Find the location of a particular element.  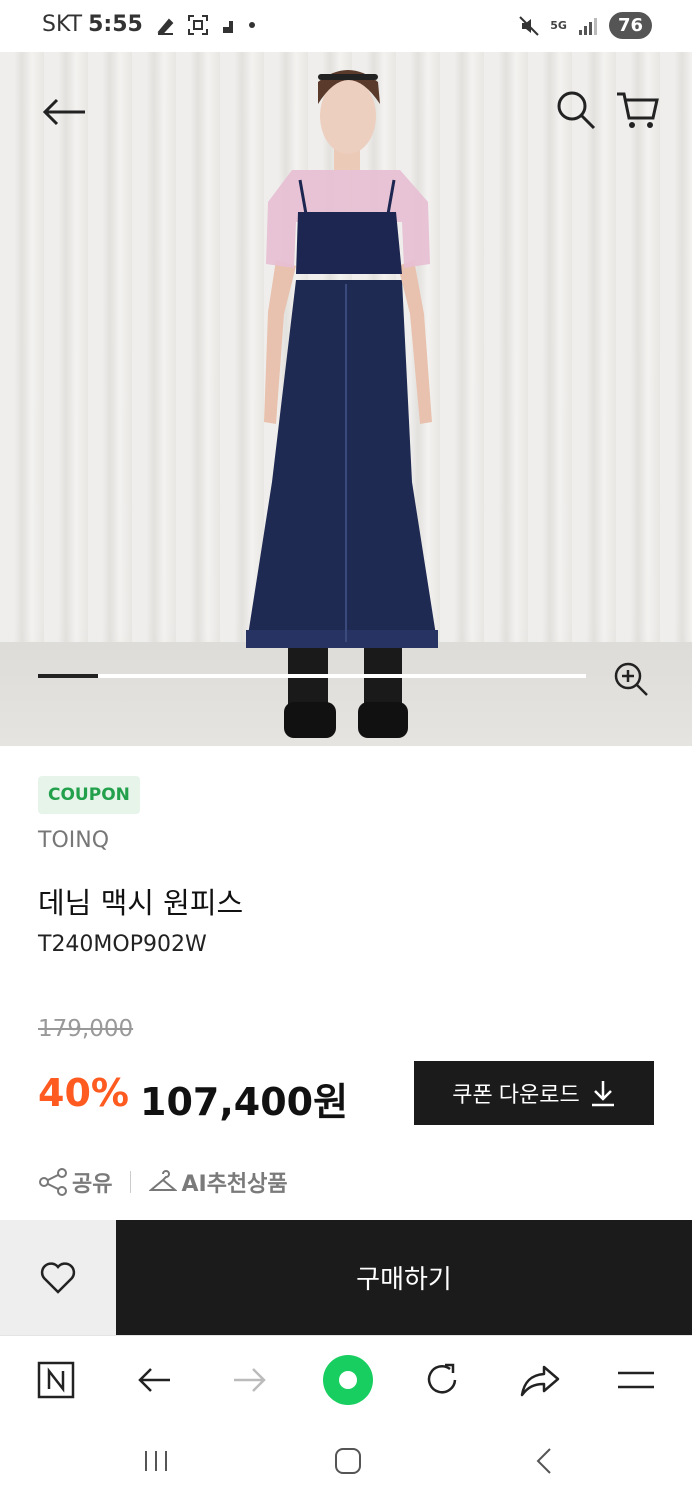

status-right: 5G 76 is located at coordinates (585, 25).